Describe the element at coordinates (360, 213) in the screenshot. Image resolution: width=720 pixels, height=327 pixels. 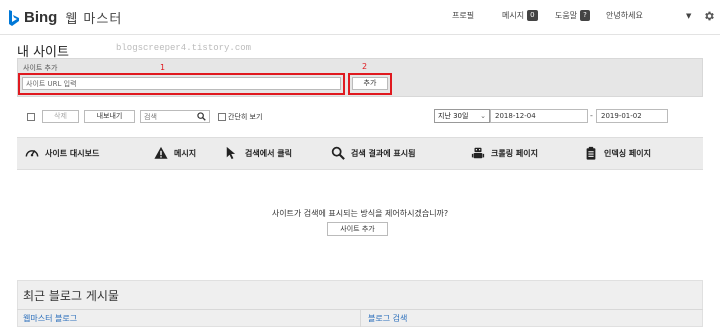
I see `empty-state-message: 사이트가 검색에 표시되는 방식을 제어하시겠습니까?` at that location.